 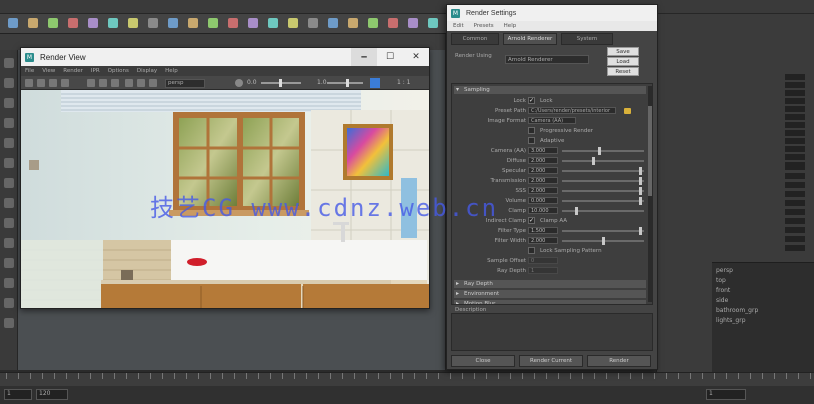 I want to click on tab-common: Common, so click(x=475, y=39).